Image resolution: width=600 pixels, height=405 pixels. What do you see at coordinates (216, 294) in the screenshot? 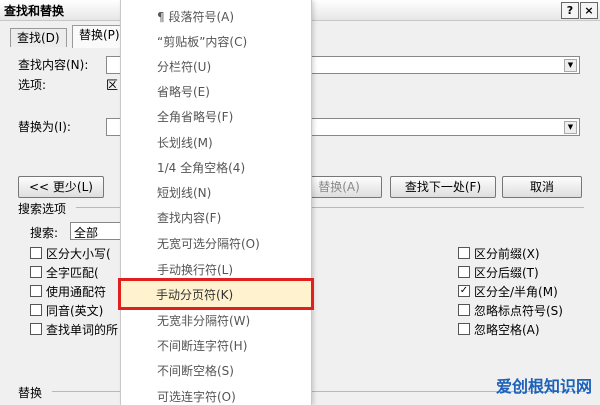
I see `highlight-annotation-box` at bounding box center [216, 294].